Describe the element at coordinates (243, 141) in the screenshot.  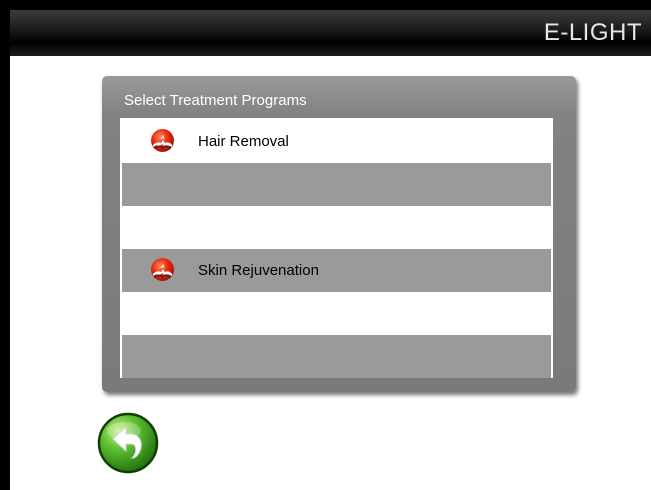
I see `program-label-hair-removal: Hair Removal` at that location.